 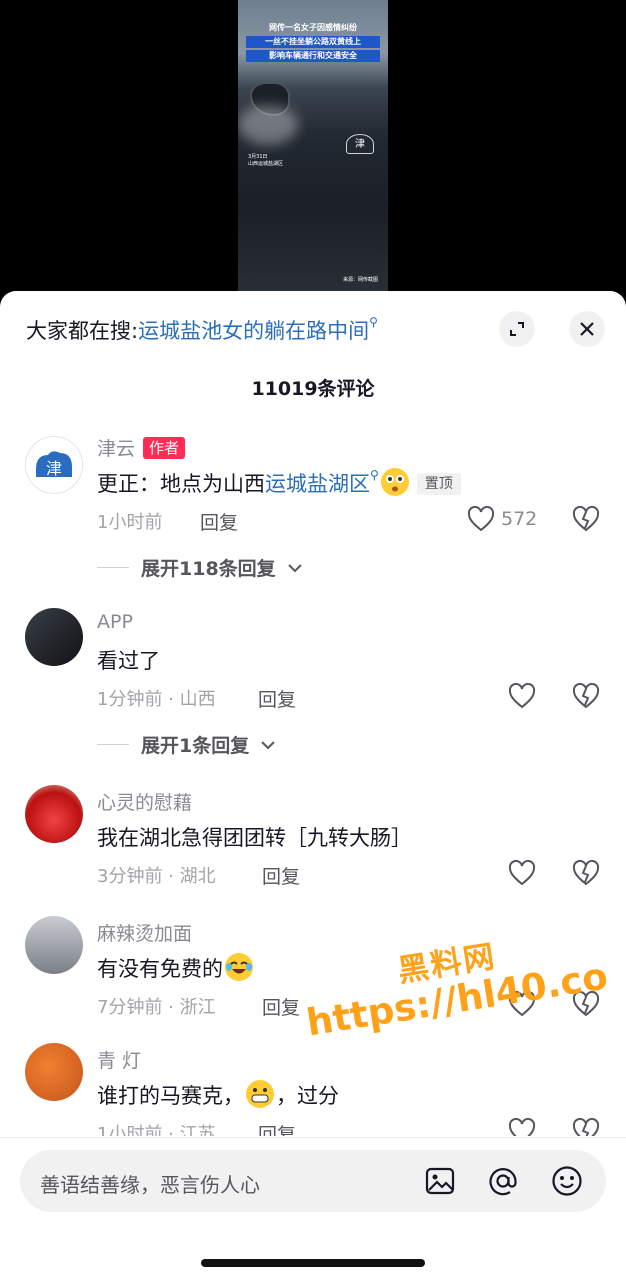 I want to click on image-icon, so click(x=440, y=1181).